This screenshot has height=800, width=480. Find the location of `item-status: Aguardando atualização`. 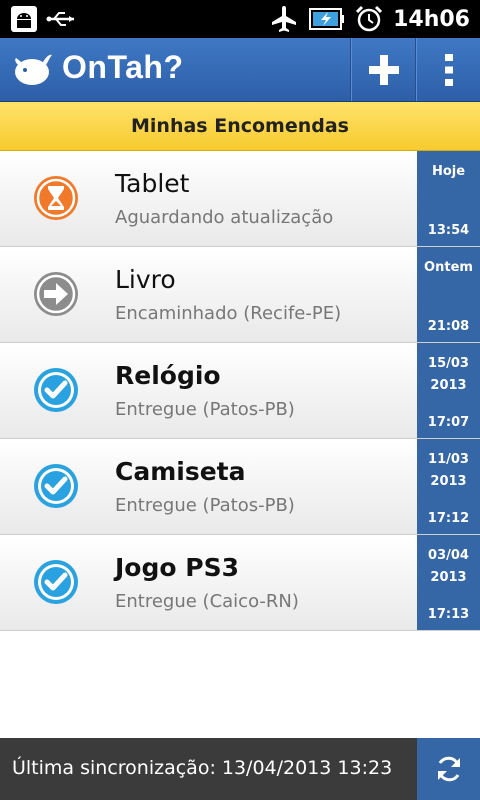

item-status: Aguardando atualização is located at coordinates (224, 217).